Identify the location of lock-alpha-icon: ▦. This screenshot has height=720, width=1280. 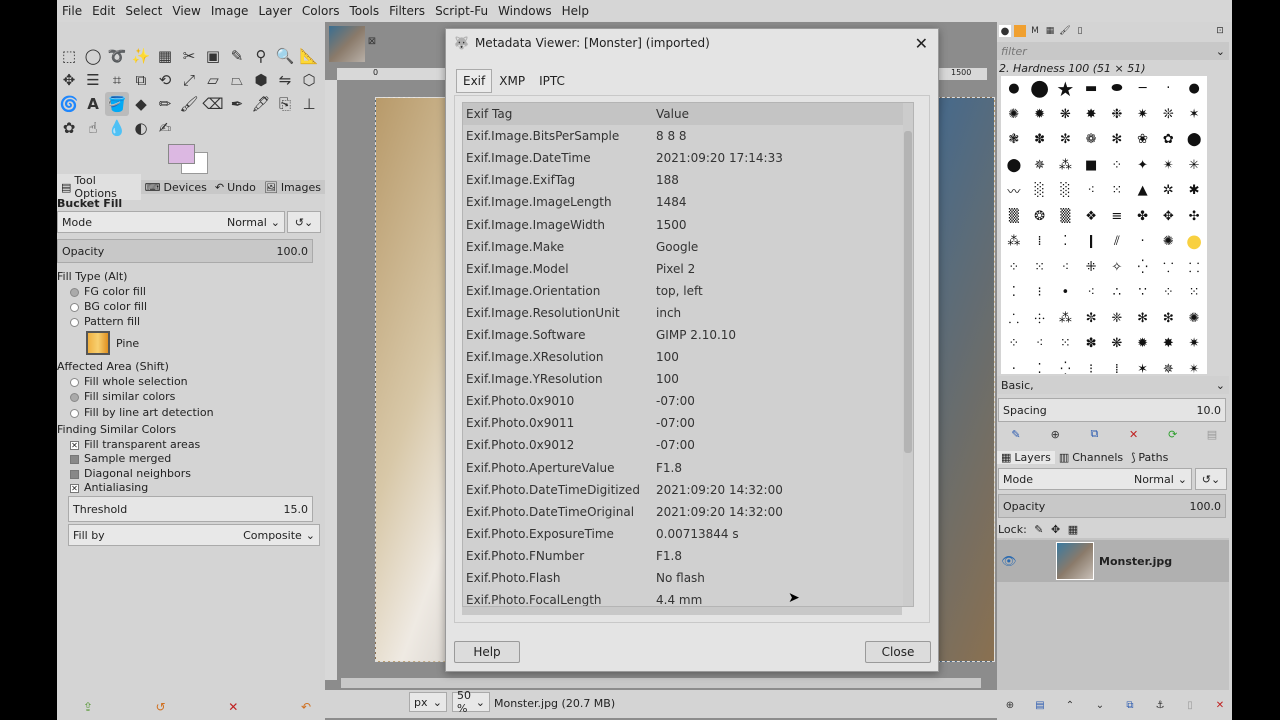
(1073, 529).